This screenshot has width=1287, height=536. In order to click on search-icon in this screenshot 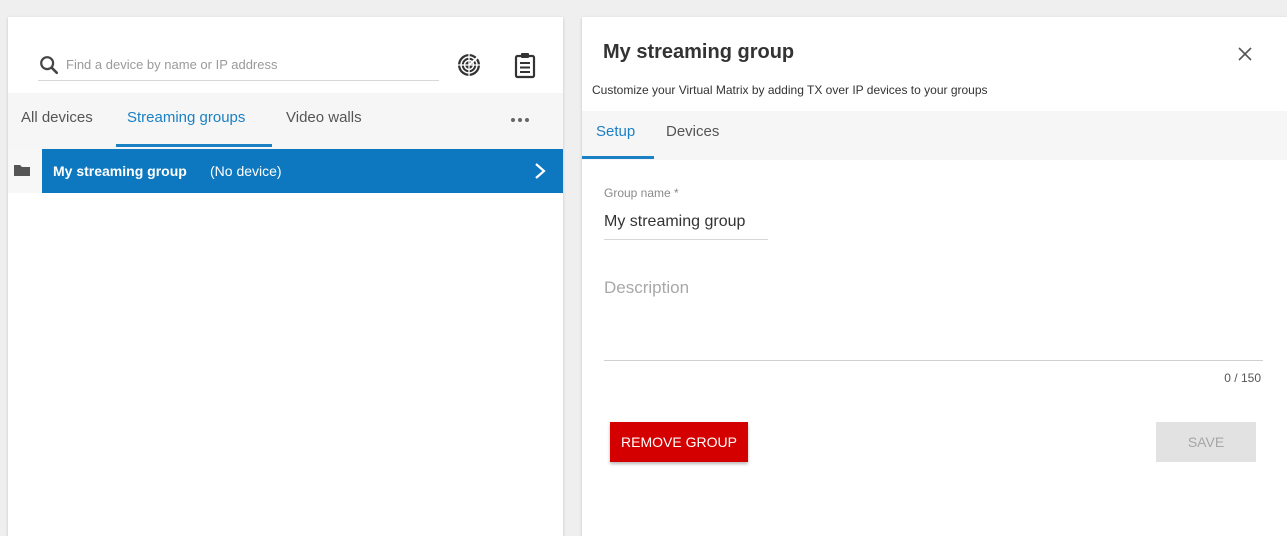, I will do `click(49, 65)`.